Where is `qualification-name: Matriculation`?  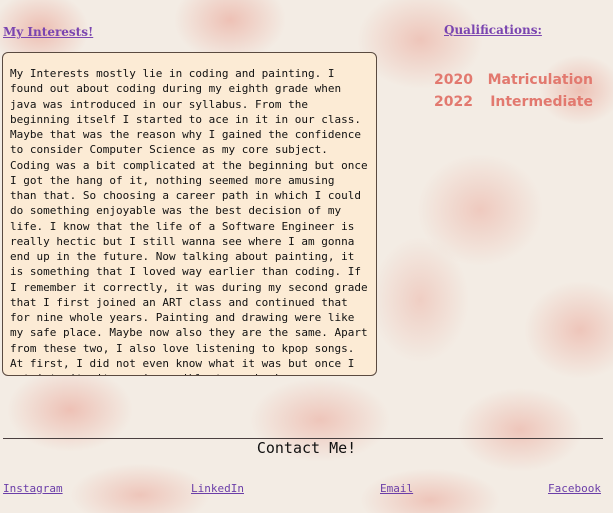 qualification-name: Matriculation is located at coordinates (540, 80).